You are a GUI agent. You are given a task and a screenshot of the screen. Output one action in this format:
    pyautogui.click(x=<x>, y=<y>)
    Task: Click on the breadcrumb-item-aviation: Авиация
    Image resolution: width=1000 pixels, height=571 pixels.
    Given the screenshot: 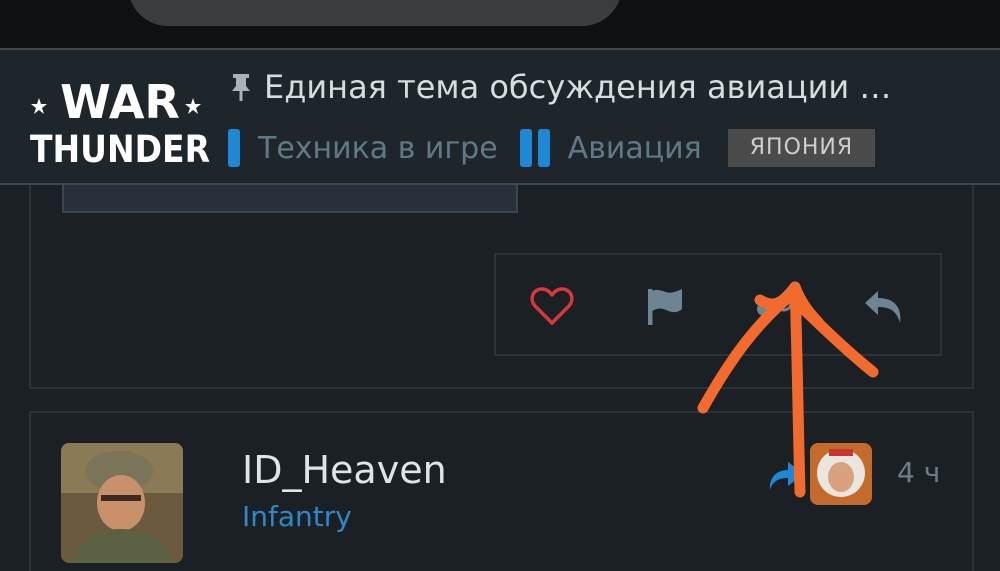 What is the action you would take?
    pyautogui.click(x=635, y=148)
    